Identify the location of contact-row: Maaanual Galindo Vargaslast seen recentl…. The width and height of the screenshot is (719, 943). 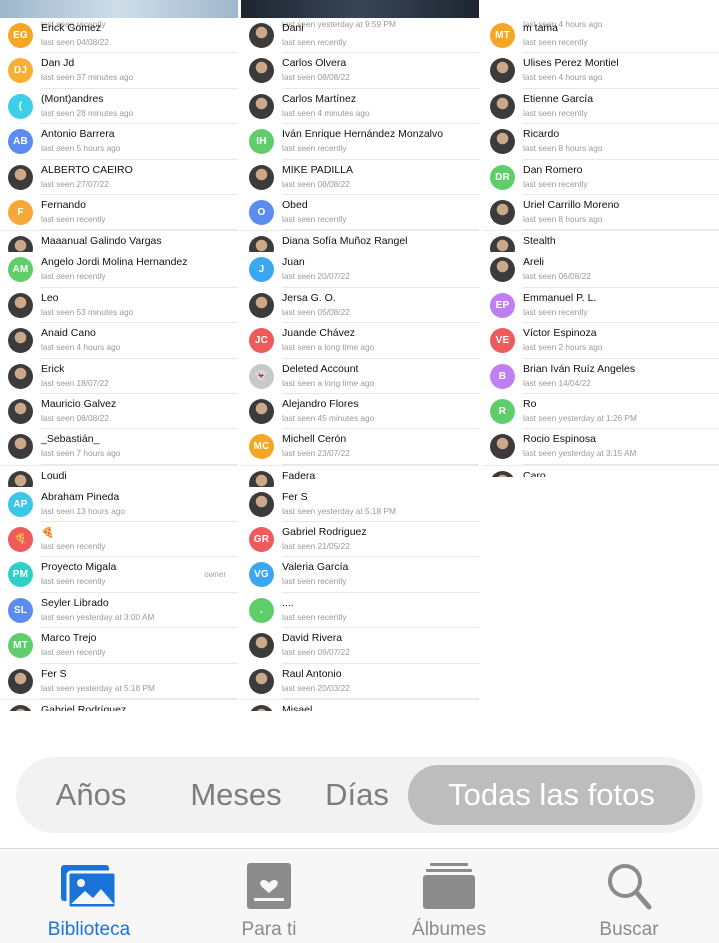
(119, 242).